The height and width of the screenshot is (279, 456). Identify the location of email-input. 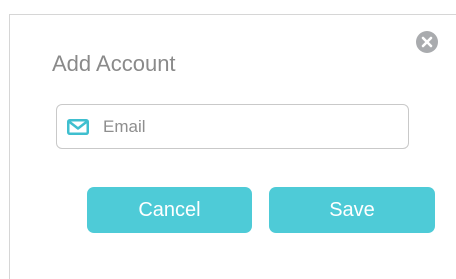
(250, 127).